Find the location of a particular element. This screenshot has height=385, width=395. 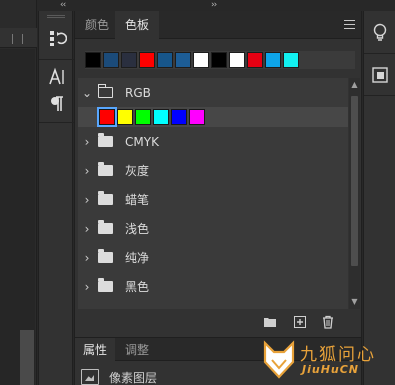

new-group-folder-icon is located at coordinates (270, 322).